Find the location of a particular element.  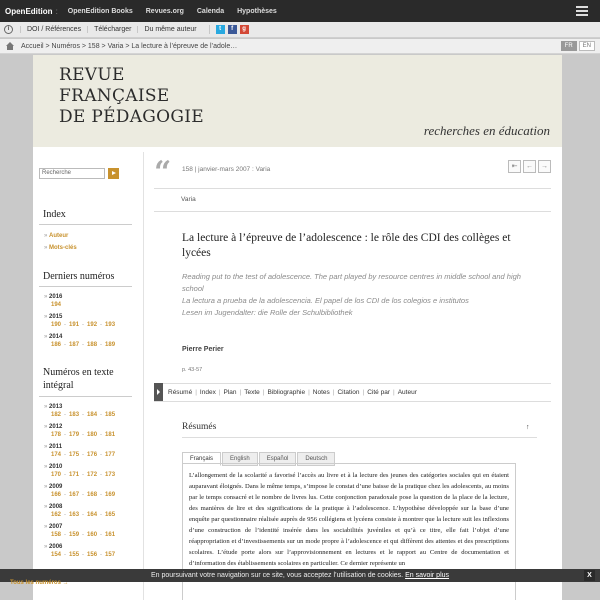

issue-link: 190 is located at coordinates (56, 325).